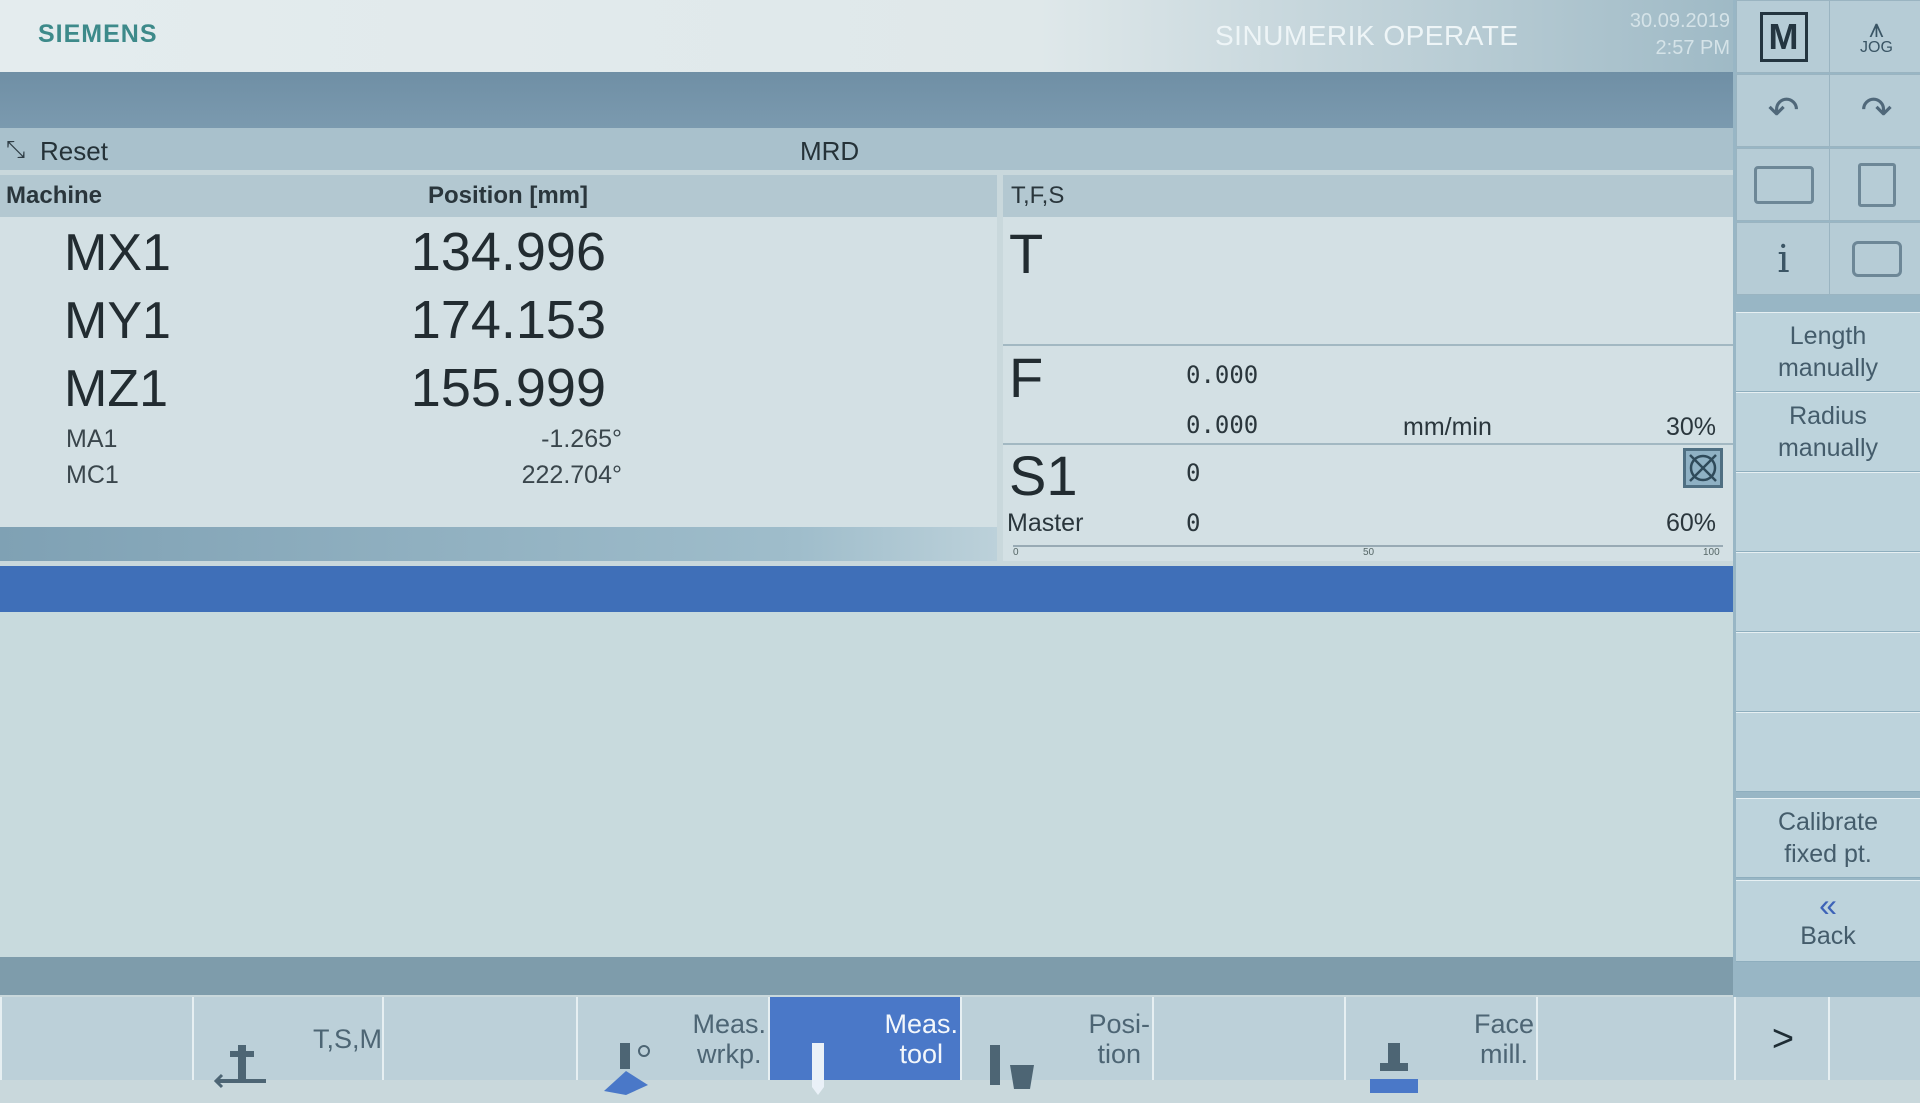  Describe the element at coordinates (1711, 552) in the screenshot. I see `scale-max: 100` at that location.